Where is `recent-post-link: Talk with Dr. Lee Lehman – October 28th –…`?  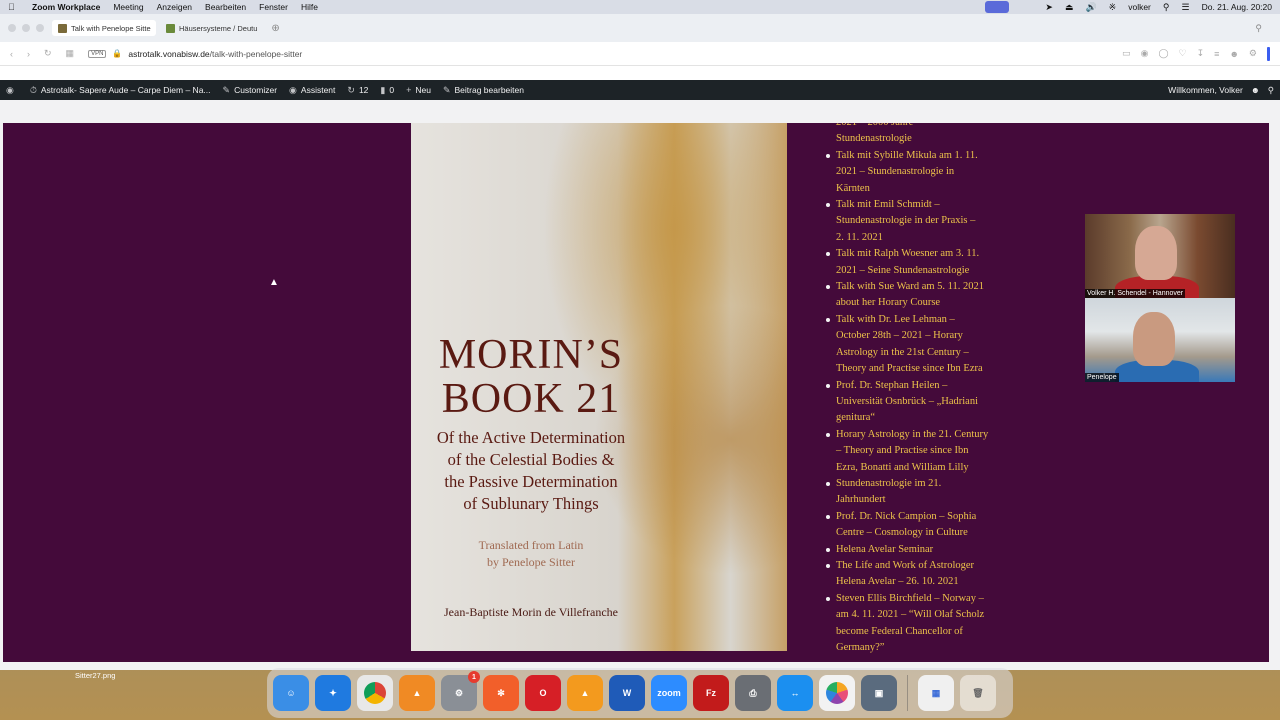
recent-post-link: Talk with Dr. Lee Lehman – October 28th –… is located at coordinates (914, 345).